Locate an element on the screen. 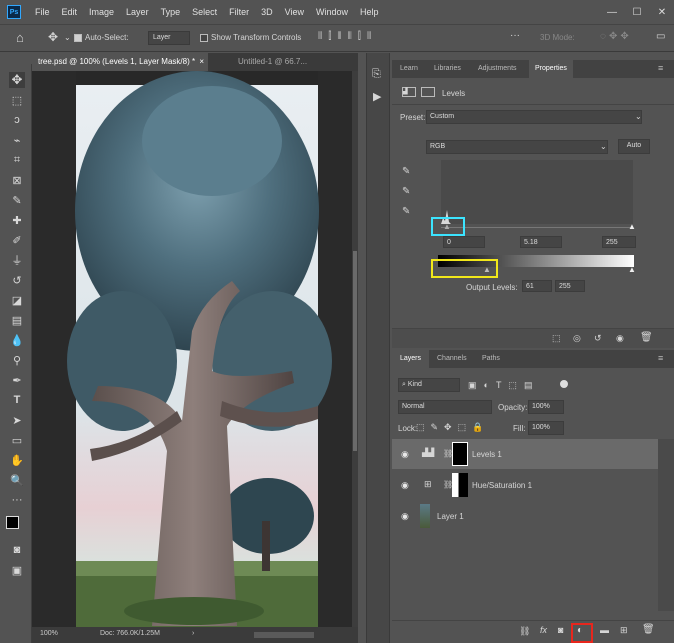 This screenshot has height=643, width=674. clone-stamp-tool-icon: ⏚ is located at coordinates (17, 260).